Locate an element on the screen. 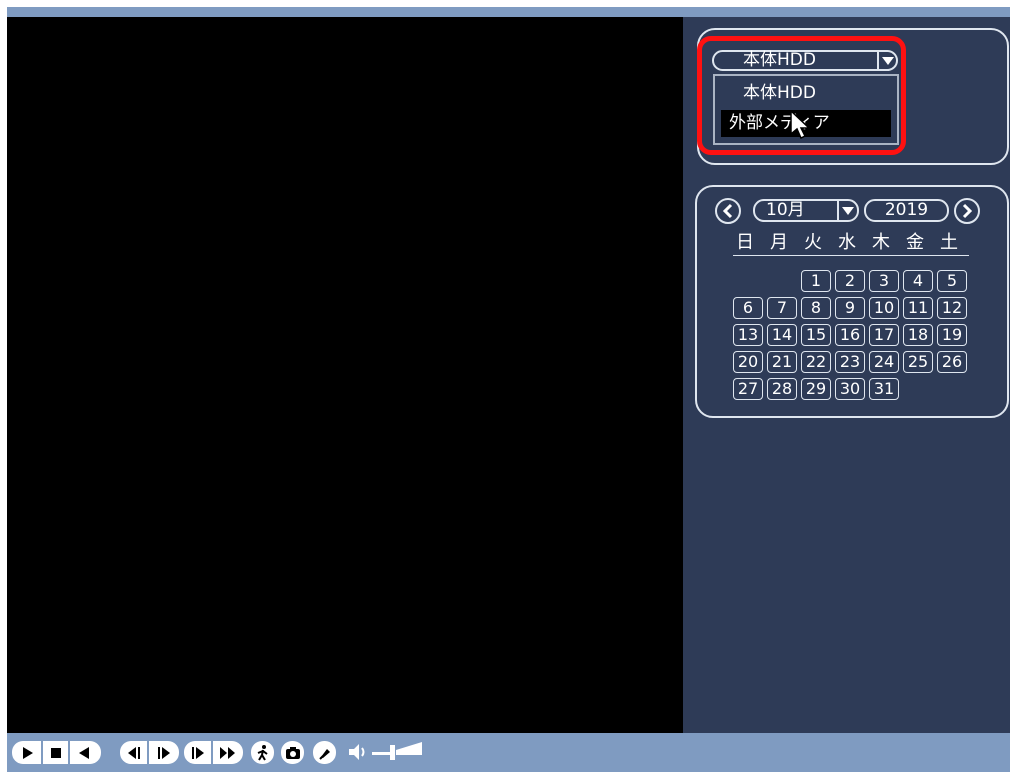  calendar-day: 27 is located at coordinates (748, 389).